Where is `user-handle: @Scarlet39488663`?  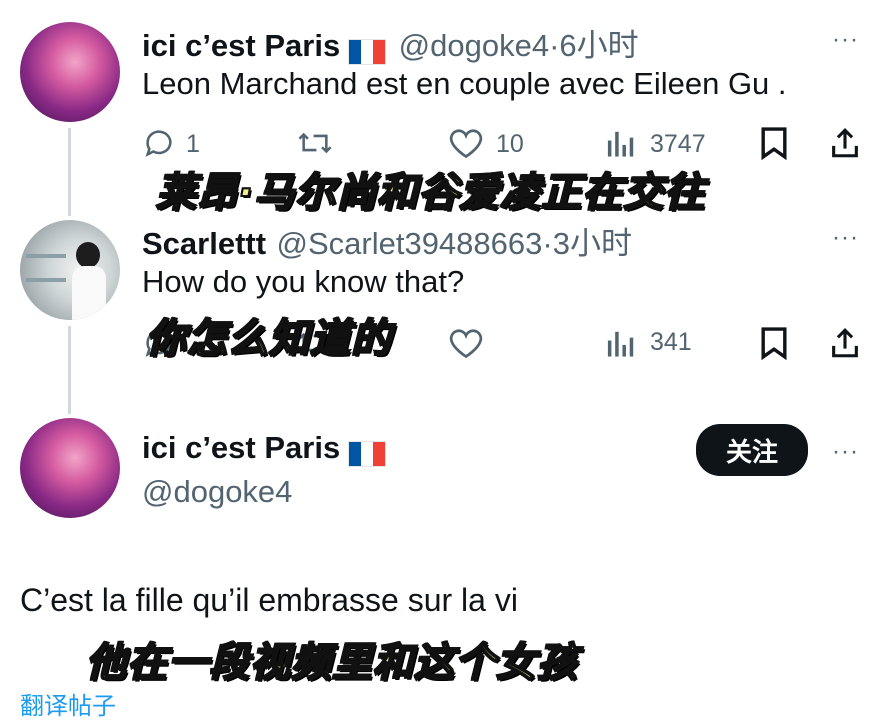 user-handle: @Scarlet39488663 is located at coordinates (410, 243).